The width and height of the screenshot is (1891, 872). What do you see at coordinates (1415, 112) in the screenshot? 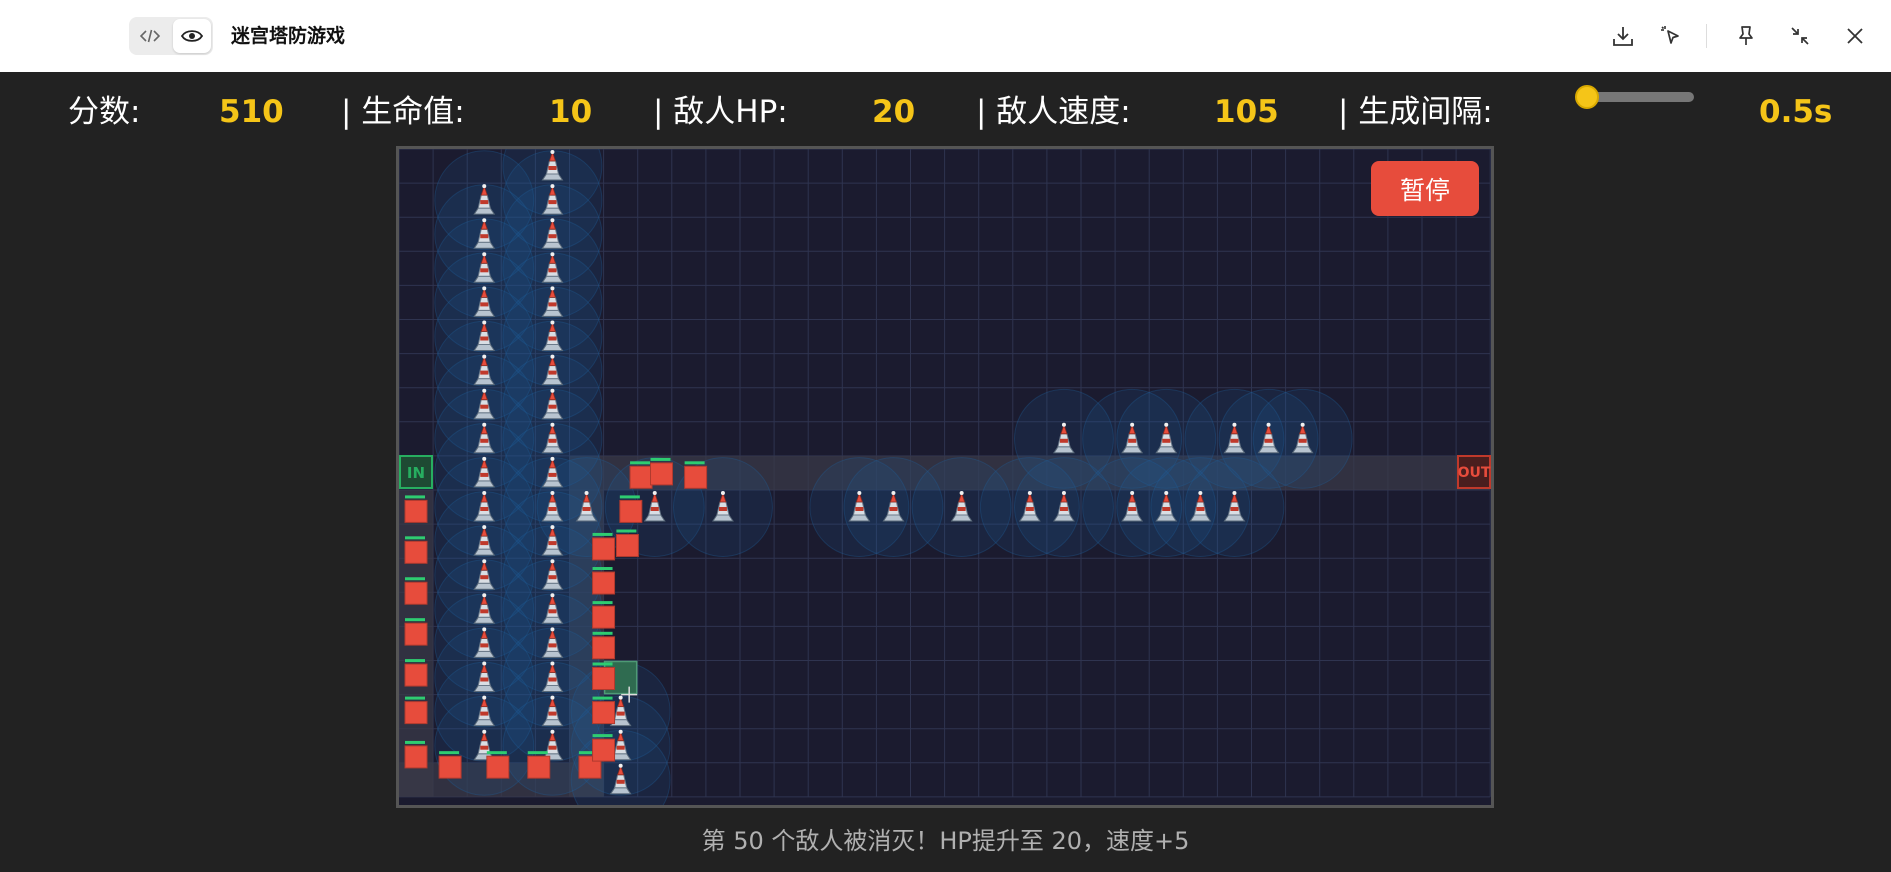
I see `spawn-interval-label: | 生成间隔:` at bounding box center [1415, 112].